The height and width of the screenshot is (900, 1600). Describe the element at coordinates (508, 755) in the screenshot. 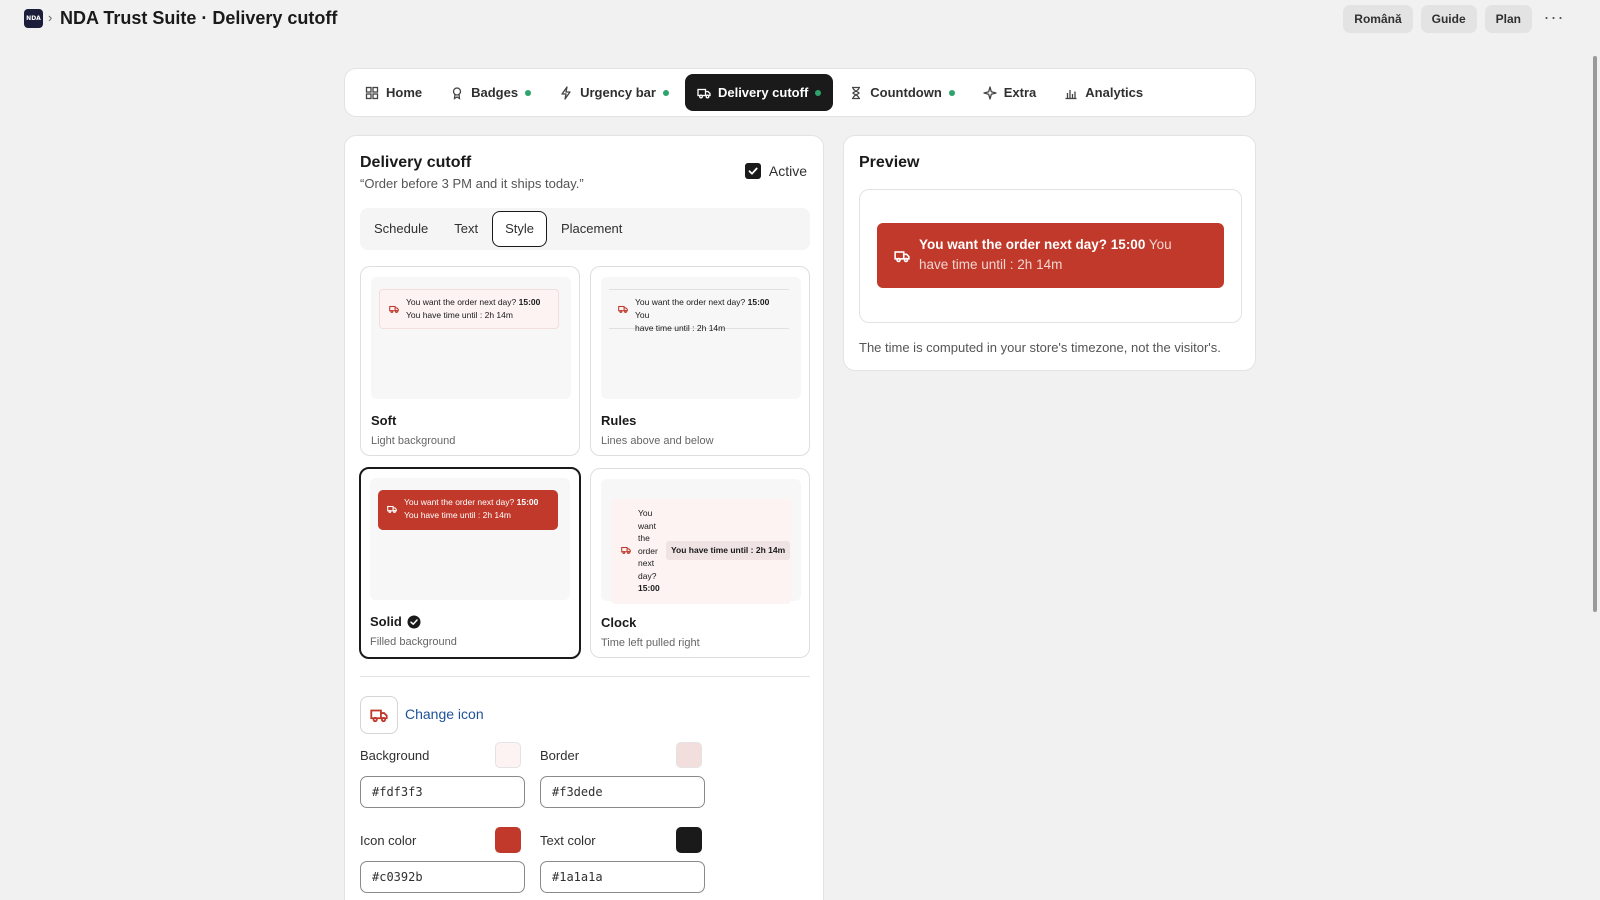

I see `background-swatch` at that location.